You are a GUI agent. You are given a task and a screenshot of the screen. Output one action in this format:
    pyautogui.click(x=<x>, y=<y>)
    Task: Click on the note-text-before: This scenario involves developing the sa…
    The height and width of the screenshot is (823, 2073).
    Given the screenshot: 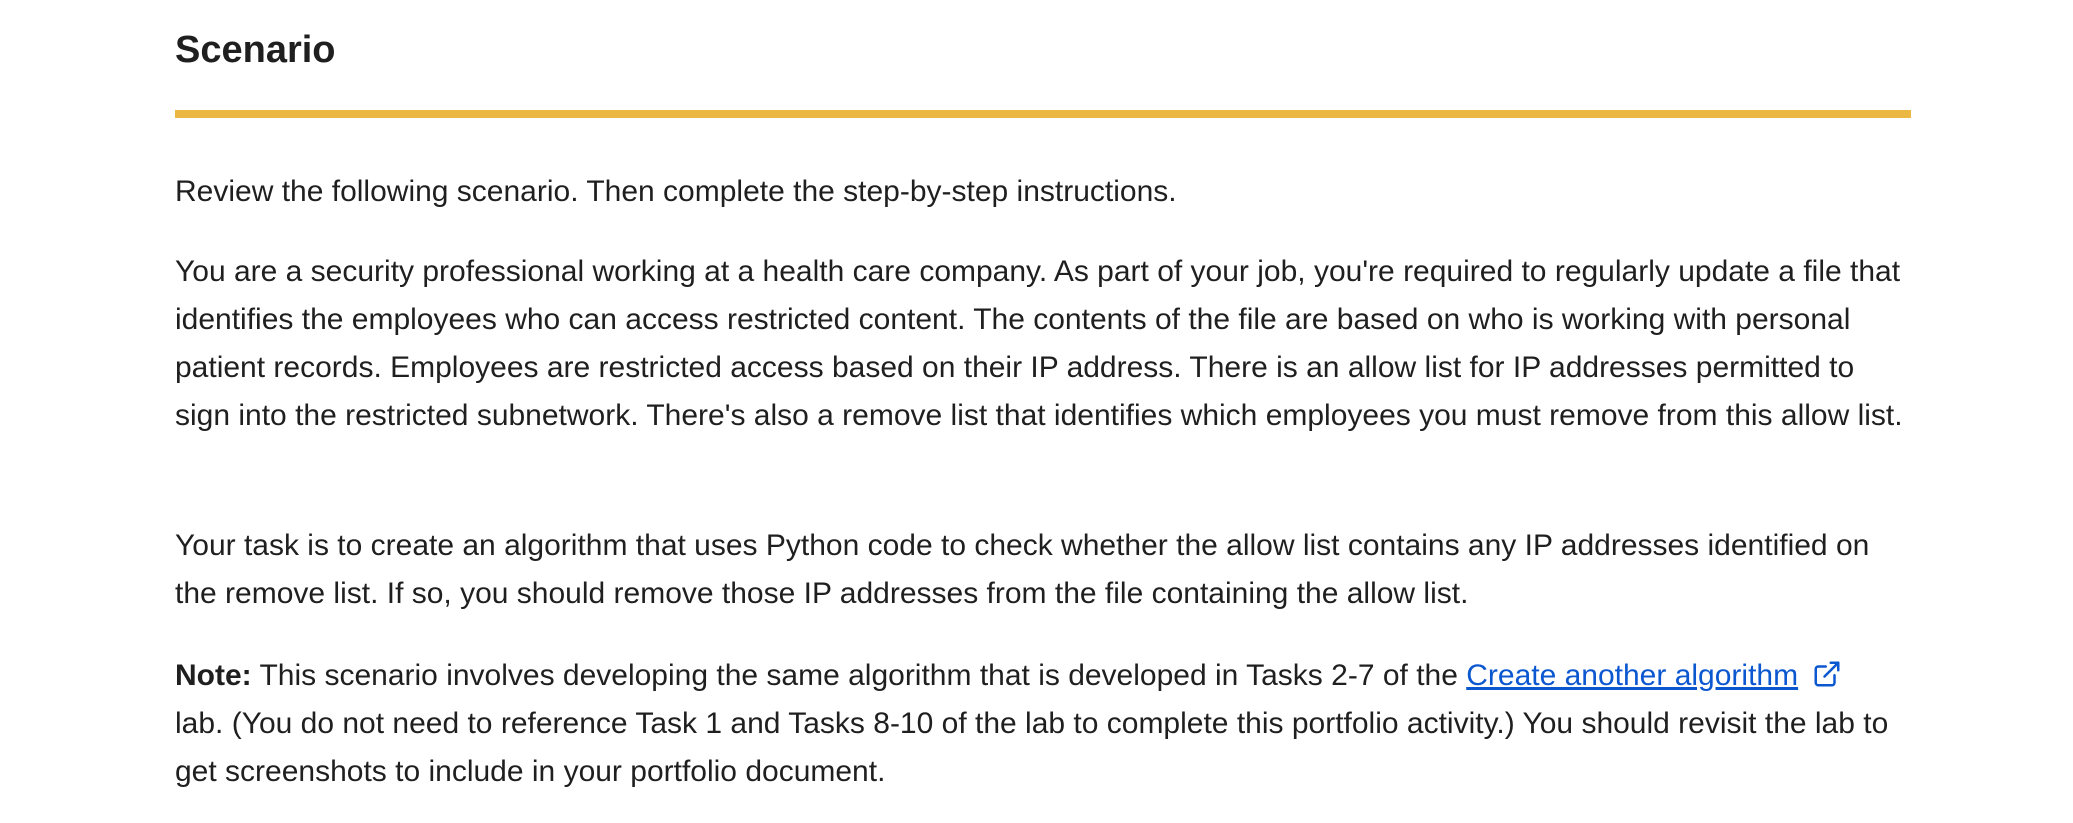 What is the action you would take?
    pyautogui.click(x=859, y=675)
    